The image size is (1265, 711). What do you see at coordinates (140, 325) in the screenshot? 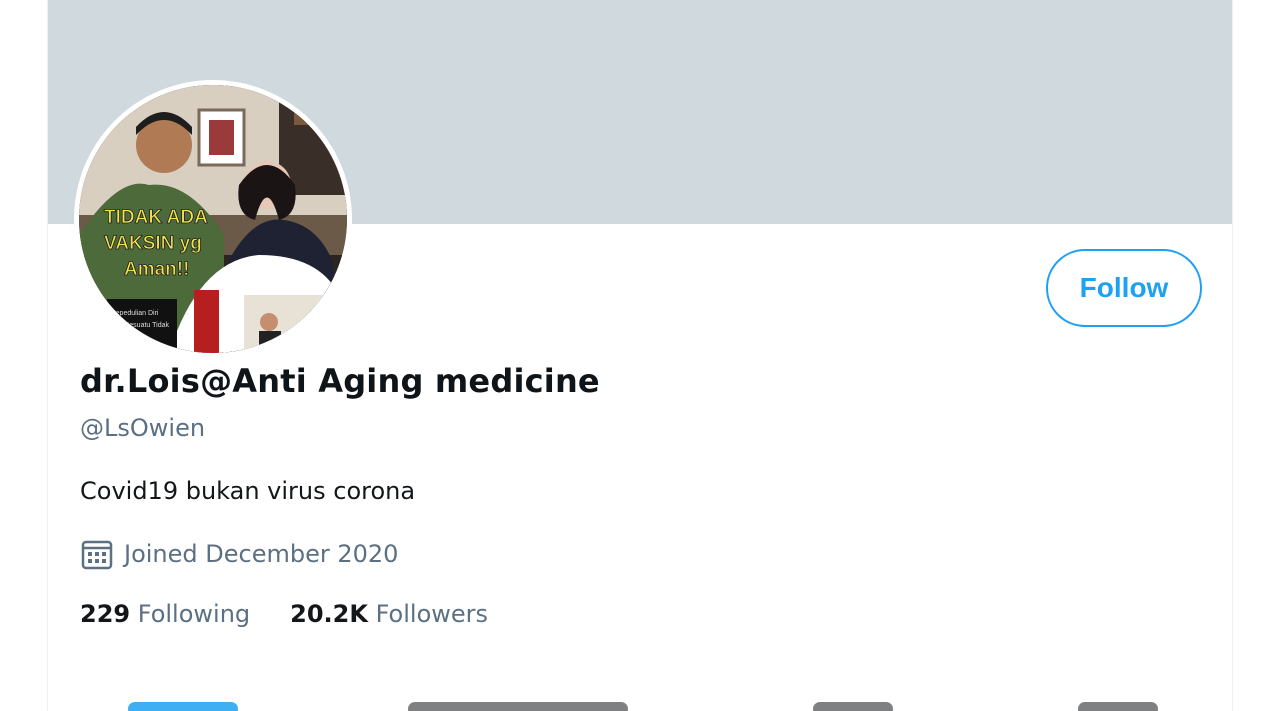
I see `svg-text: dari Sesuatu Tidak` at bounding box center [140, 325].